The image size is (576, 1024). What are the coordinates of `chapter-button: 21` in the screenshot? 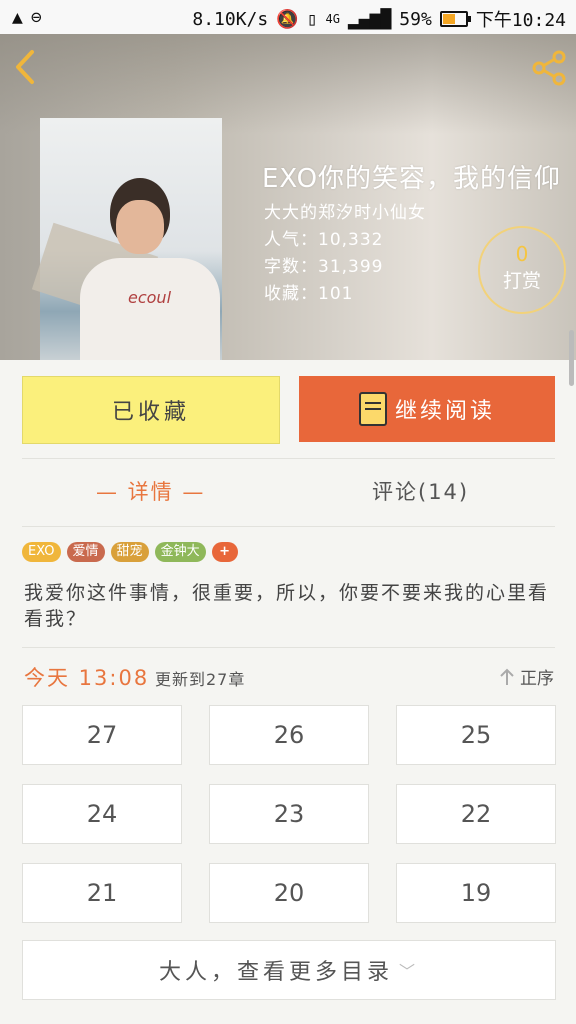 It's located at (102, 893).